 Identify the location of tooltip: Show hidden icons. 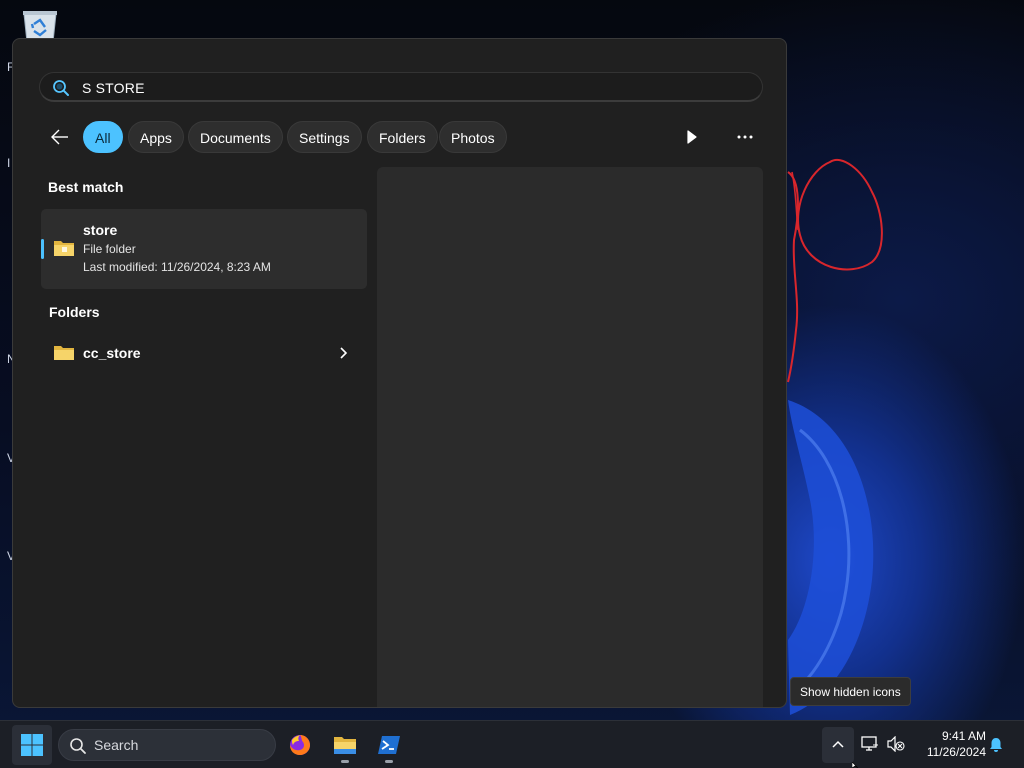
(850, 691).